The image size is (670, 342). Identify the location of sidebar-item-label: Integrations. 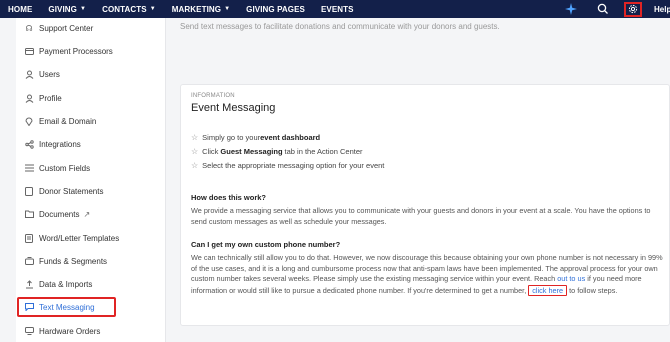
(60, 144).